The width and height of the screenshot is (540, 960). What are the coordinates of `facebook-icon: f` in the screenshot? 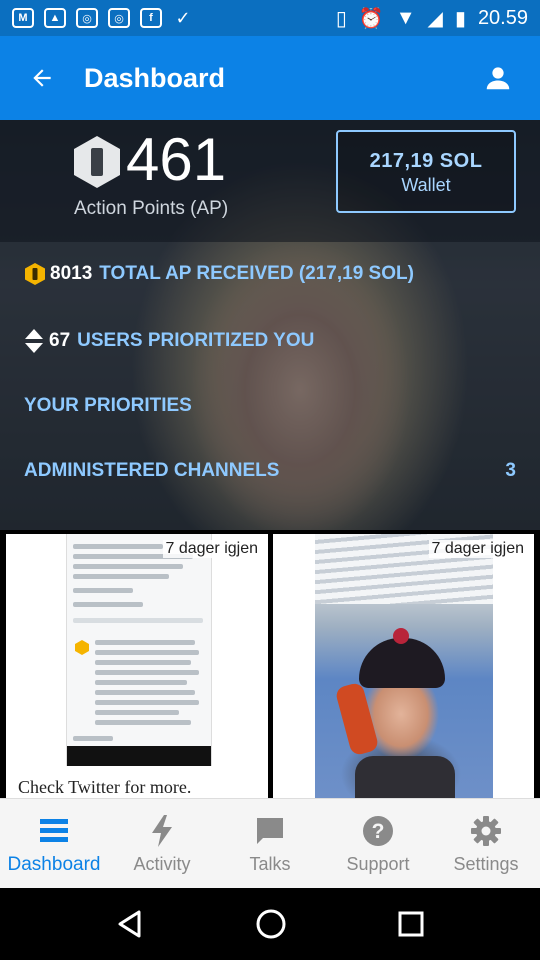 It's located at (151, 18).